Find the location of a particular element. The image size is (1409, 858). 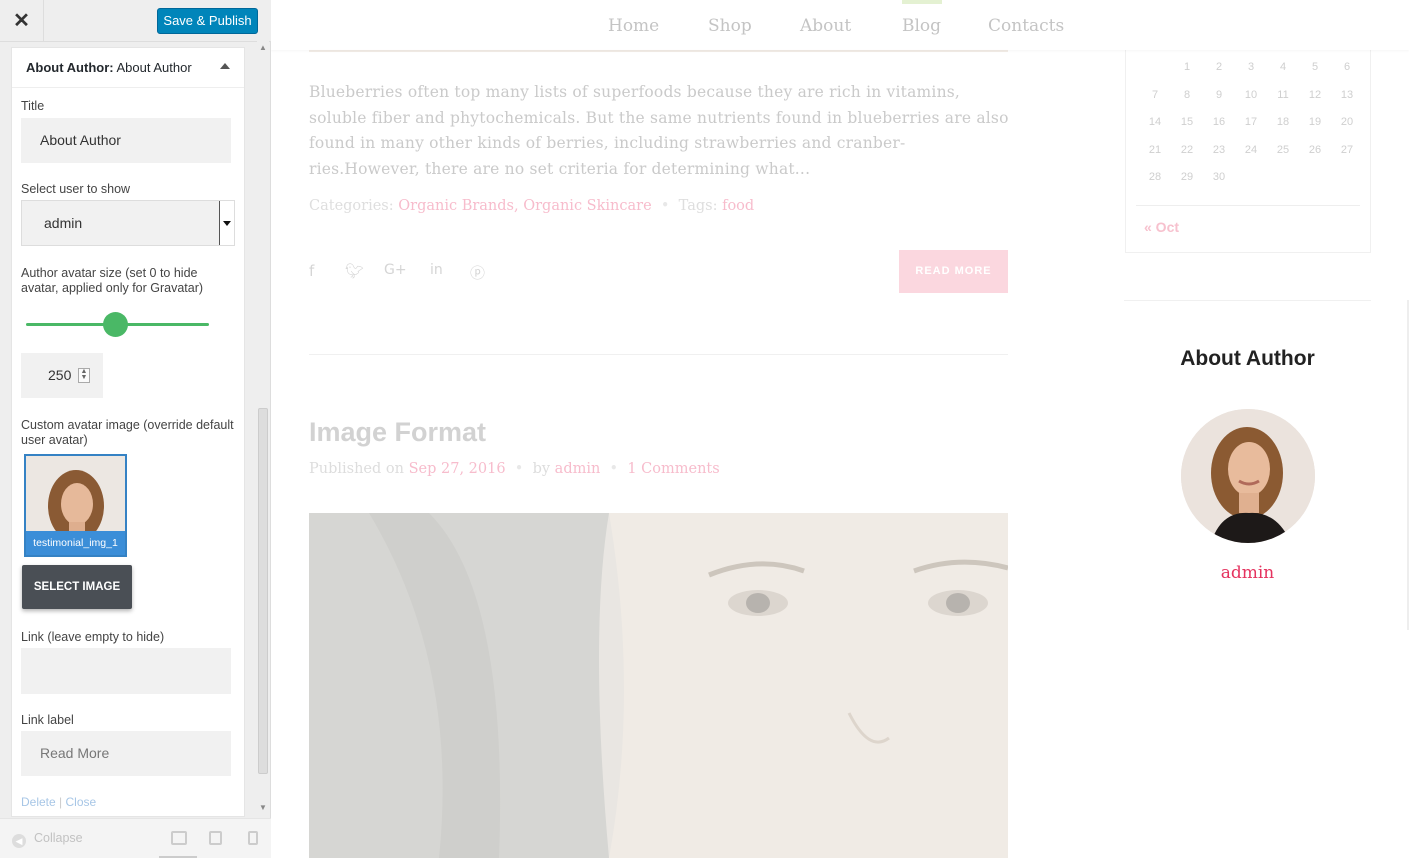

link-label: Link (leave empty to hide) is located at coordinates (93, 637).